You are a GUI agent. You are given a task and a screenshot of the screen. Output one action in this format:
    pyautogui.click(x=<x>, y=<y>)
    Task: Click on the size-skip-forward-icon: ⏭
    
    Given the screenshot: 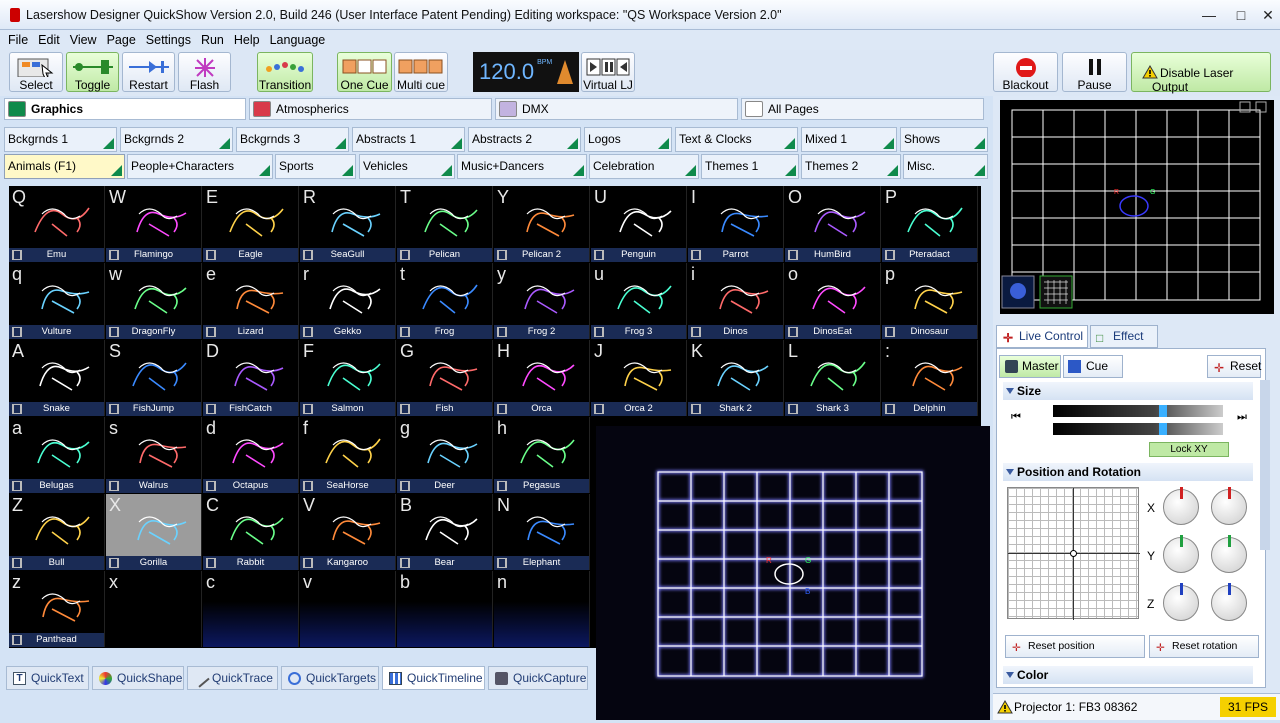 What is the action you would take?
    pyautogui.click(x=1242, y=417)
    